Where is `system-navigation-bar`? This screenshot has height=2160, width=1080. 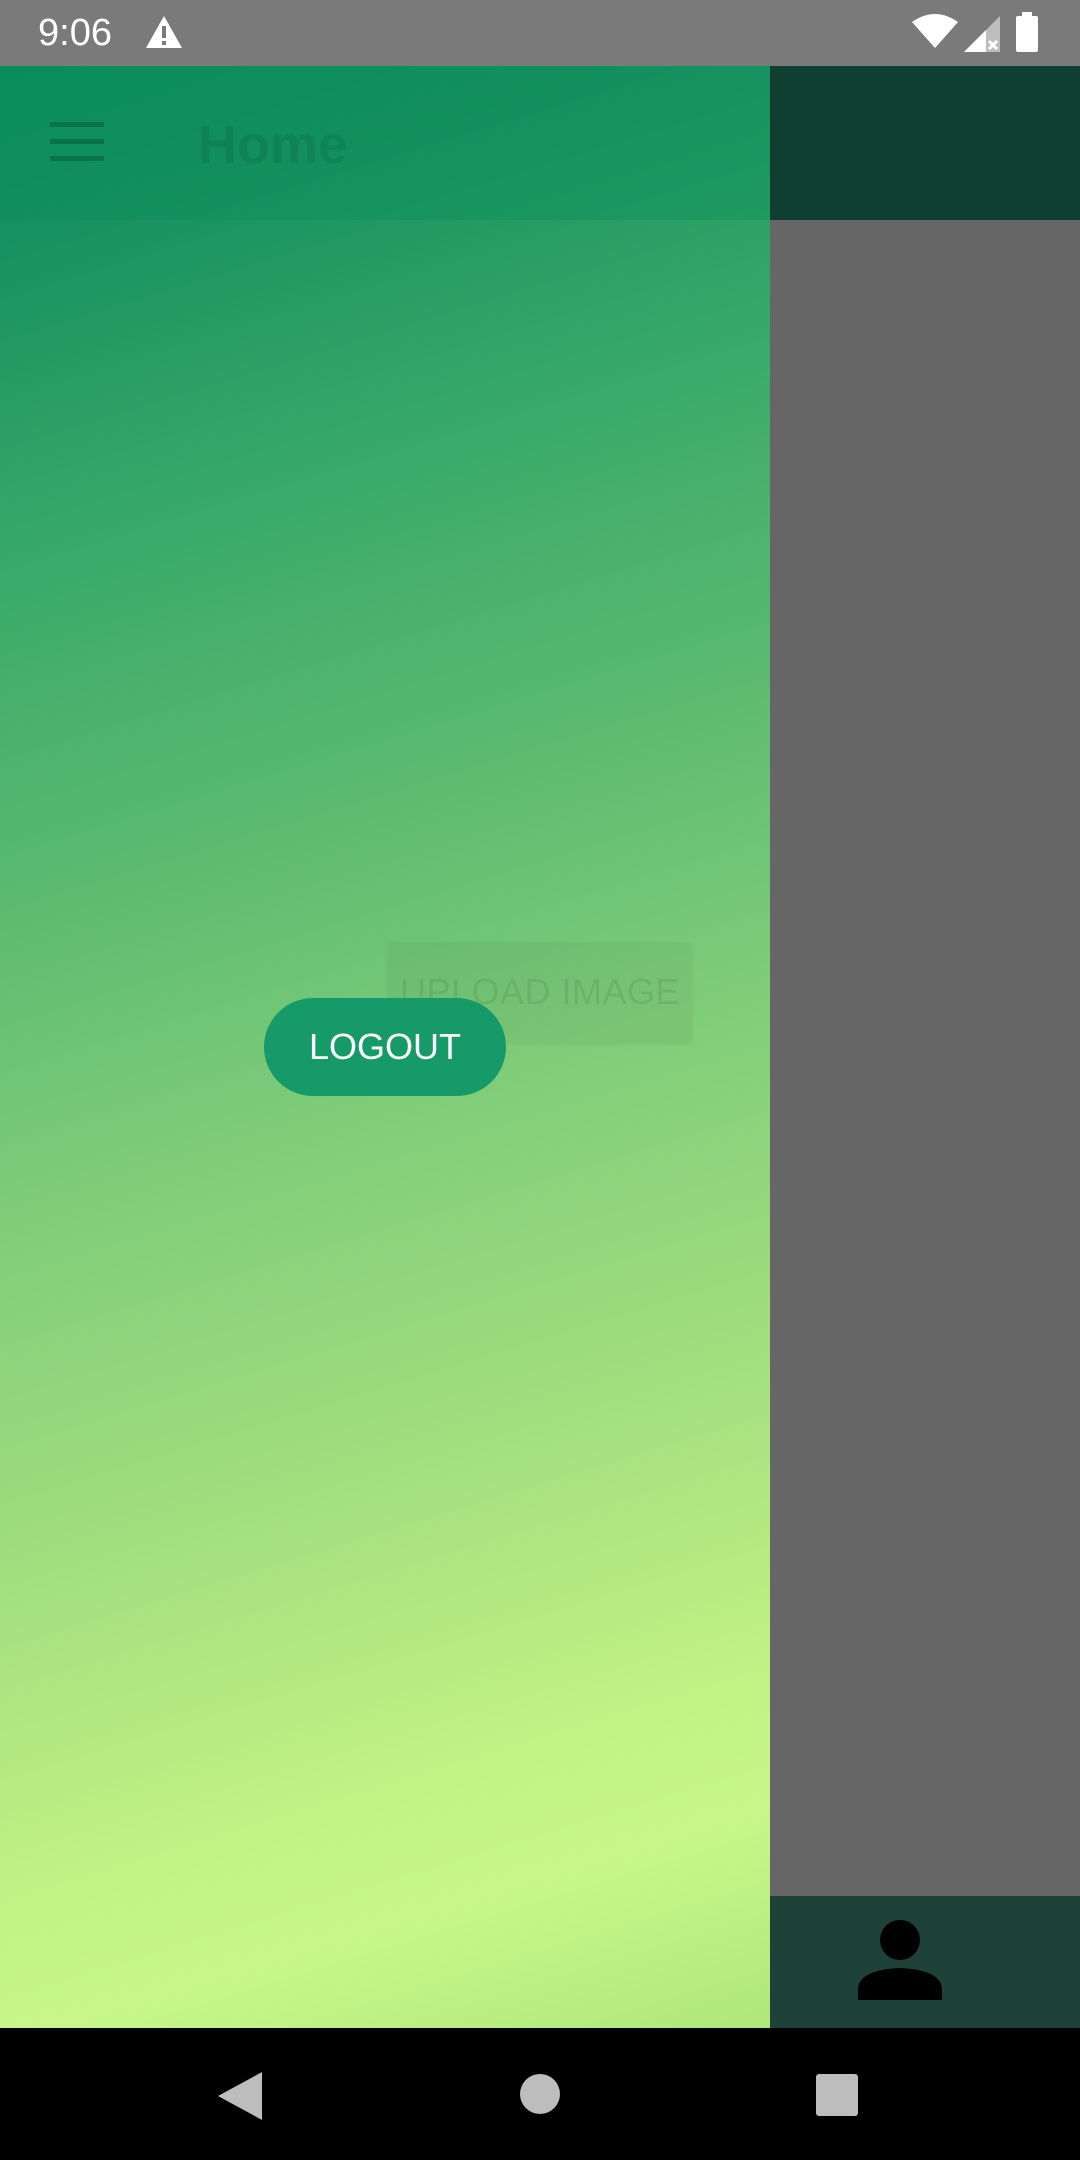 system-navigation-bar is located at coordinates (540, 2094).